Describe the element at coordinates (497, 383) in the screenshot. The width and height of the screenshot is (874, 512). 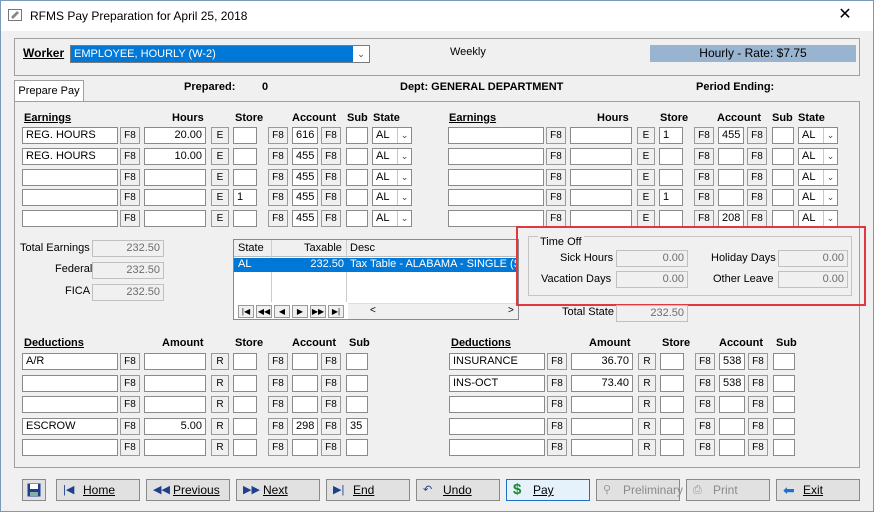
I see `deduction-desc-field: INS-OCT` at that location.